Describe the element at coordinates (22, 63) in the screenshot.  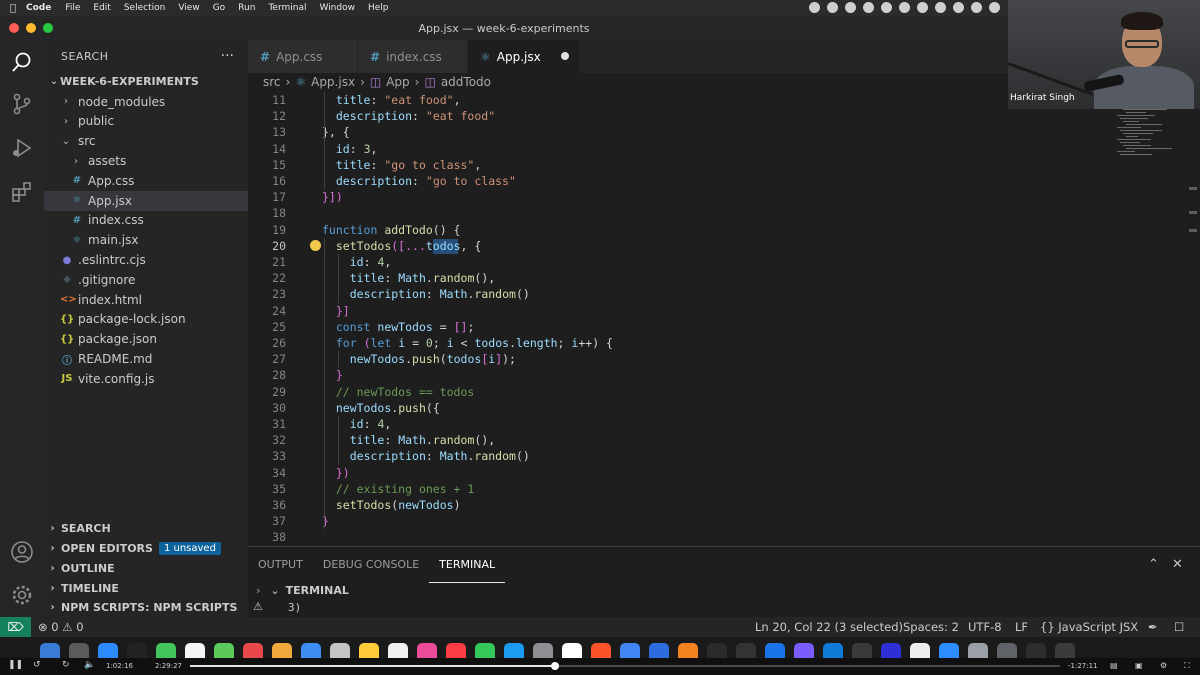
I see `search-icon` at that location.